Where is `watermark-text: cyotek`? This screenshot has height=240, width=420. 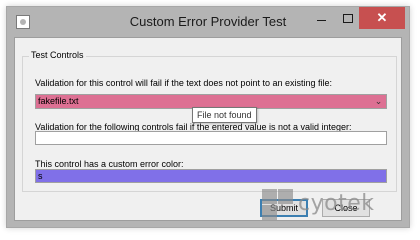
watermark-text: cyotek is located at coordinates (336, 203).